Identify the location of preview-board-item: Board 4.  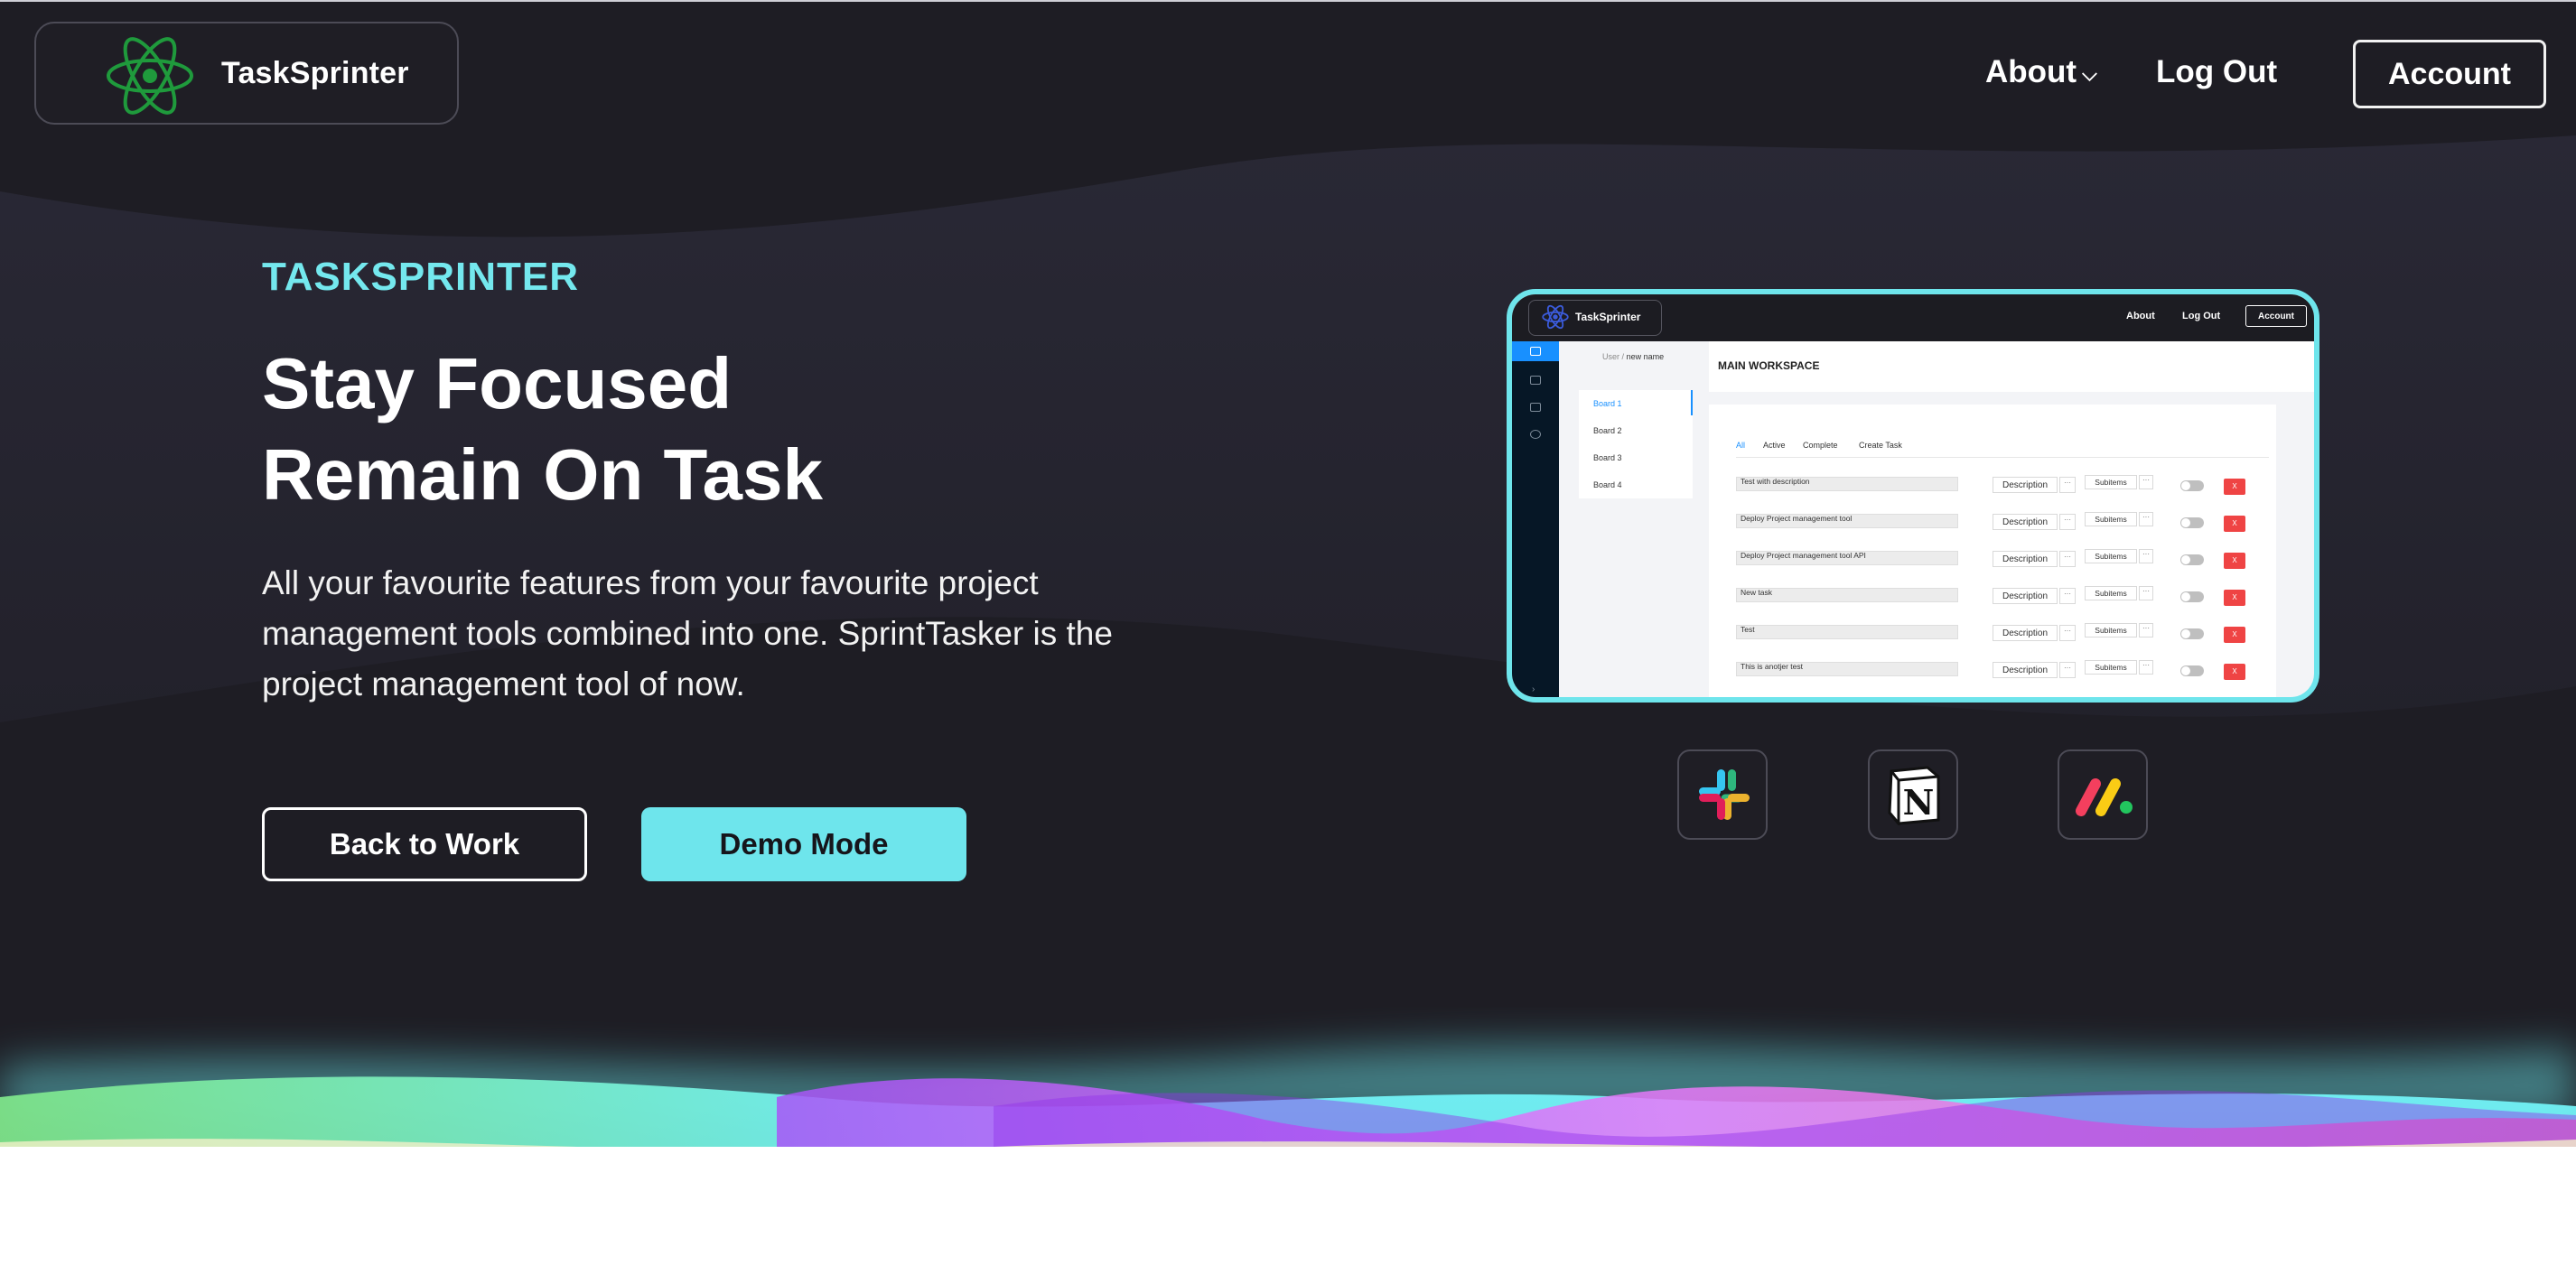
(1607, 484).